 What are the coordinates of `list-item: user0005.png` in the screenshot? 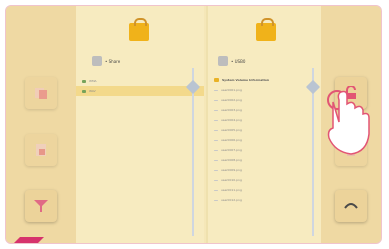 It's located at (267, 130).